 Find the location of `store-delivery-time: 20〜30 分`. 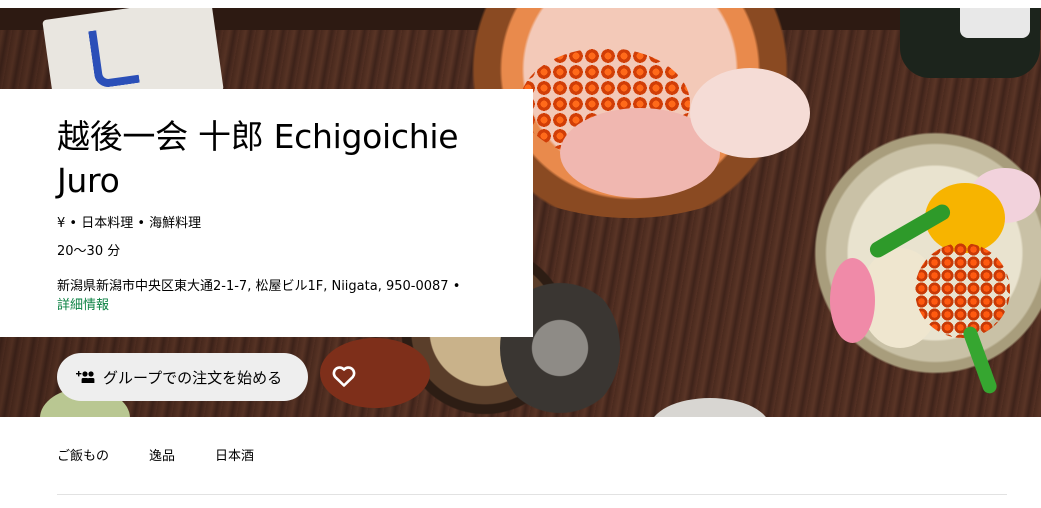

store-delivery-time: 20〜30 分 is located at coordinates (89, 251).